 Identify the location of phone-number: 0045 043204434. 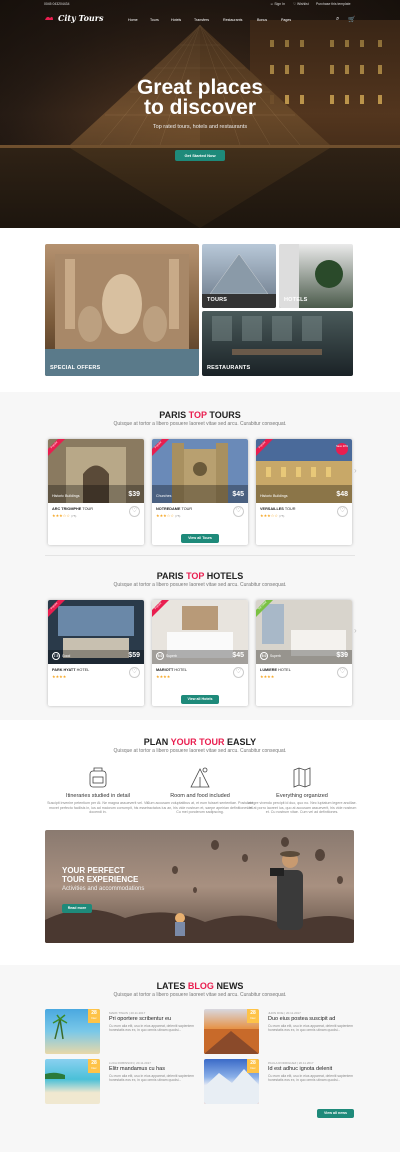
(56, 4).